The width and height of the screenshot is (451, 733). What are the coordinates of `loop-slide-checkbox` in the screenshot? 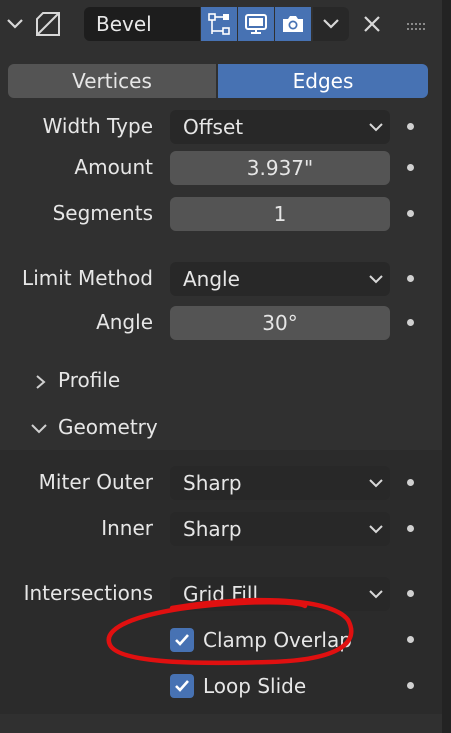 It's located at (182, 686).